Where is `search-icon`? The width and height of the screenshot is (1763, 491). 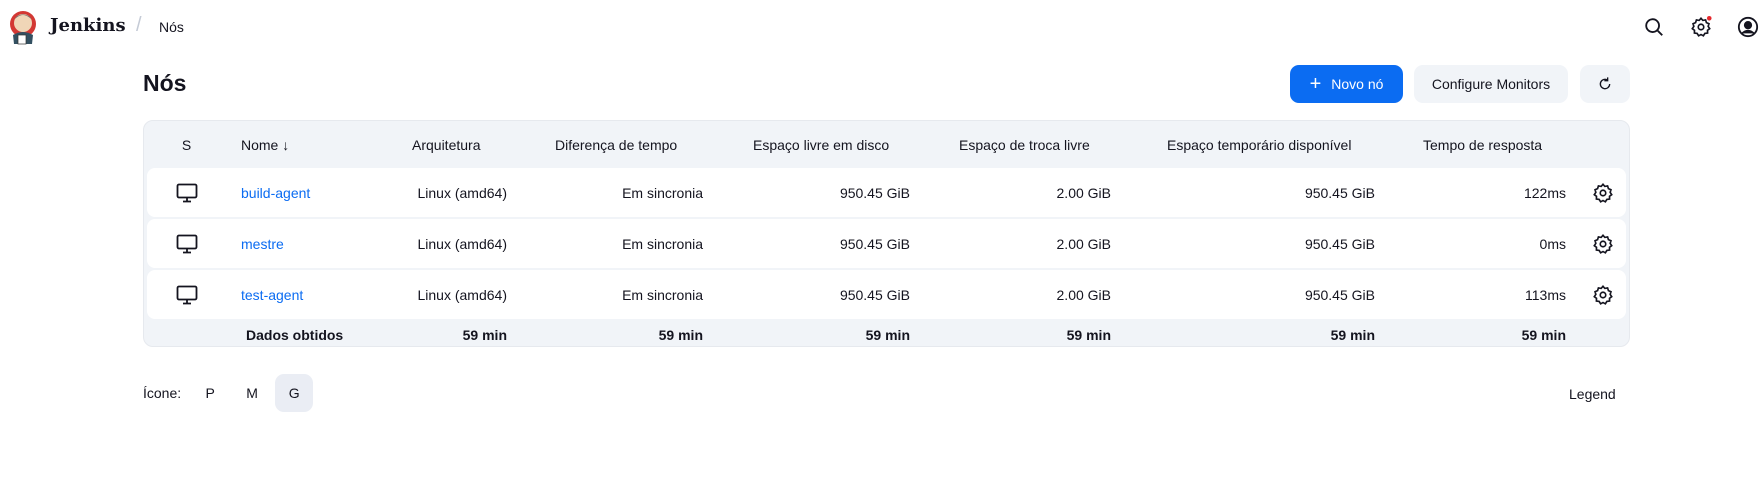 search-icon is located at coordinates (1654, 27).